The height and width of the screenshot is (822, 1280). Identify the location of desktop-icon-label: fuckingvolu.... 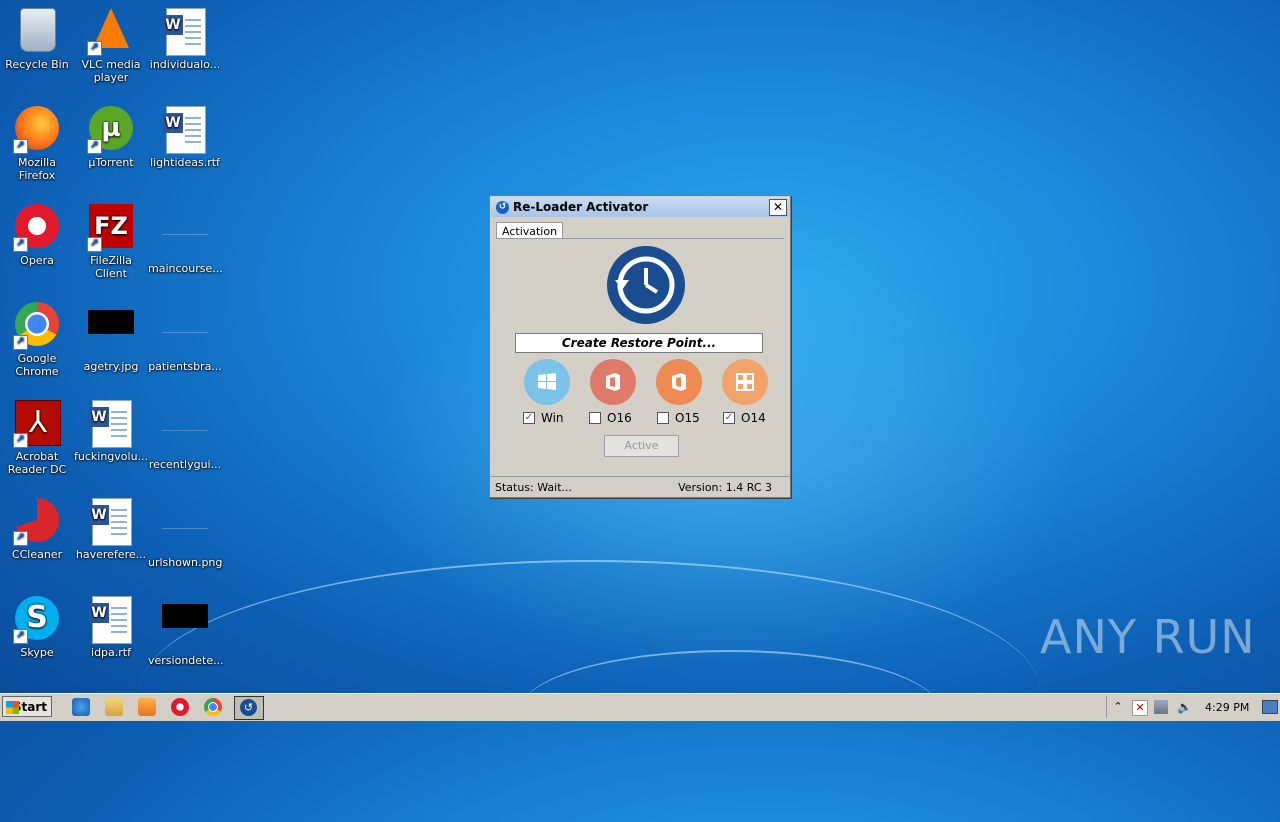
(111, 456).